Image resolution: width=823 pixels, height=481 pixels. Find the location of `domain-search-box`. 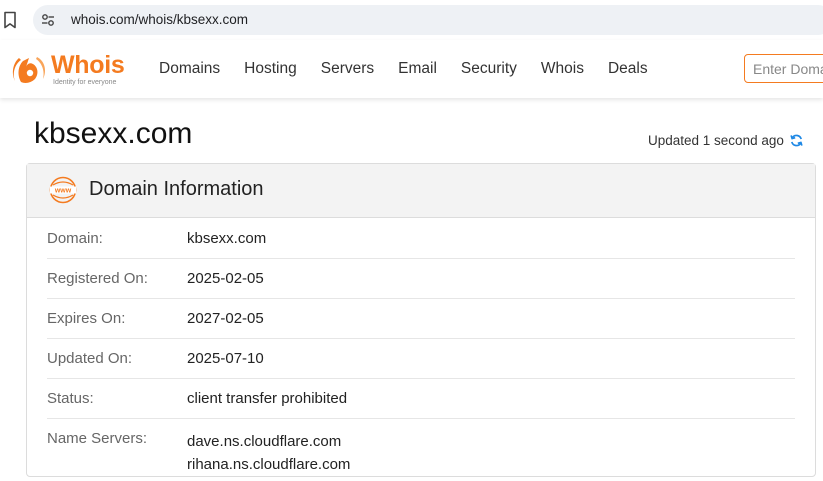

domain-search-box is located at coordinates (783, 68).